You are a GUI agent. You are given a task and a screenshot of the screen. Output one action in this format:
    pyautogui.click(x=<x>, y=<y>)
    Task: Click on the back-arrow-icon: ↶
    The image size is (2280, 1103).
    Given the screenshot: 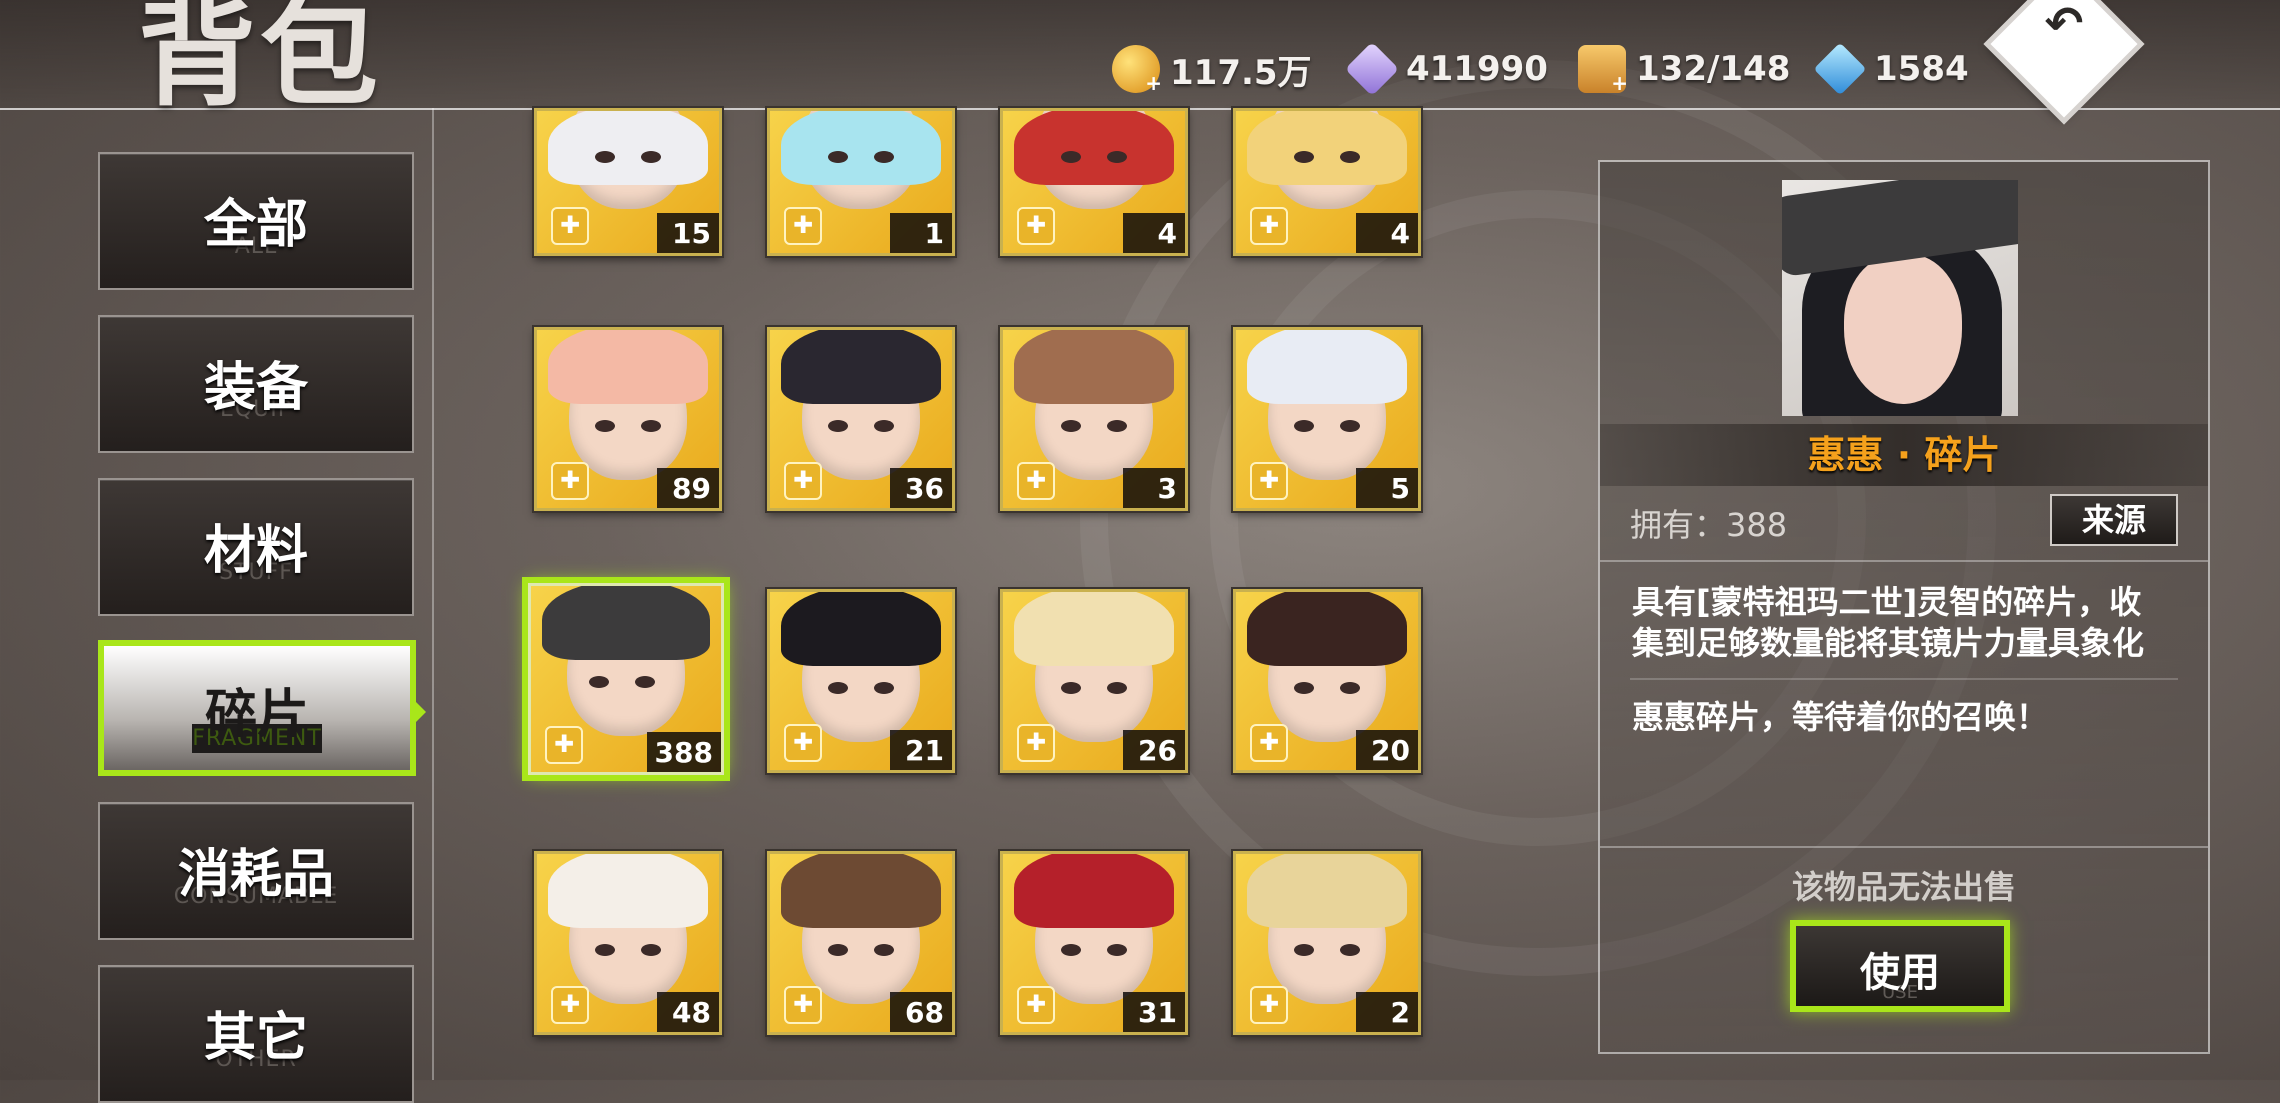 What is the action you would take?
    pyautogui.click(x=2064, y=25)
    